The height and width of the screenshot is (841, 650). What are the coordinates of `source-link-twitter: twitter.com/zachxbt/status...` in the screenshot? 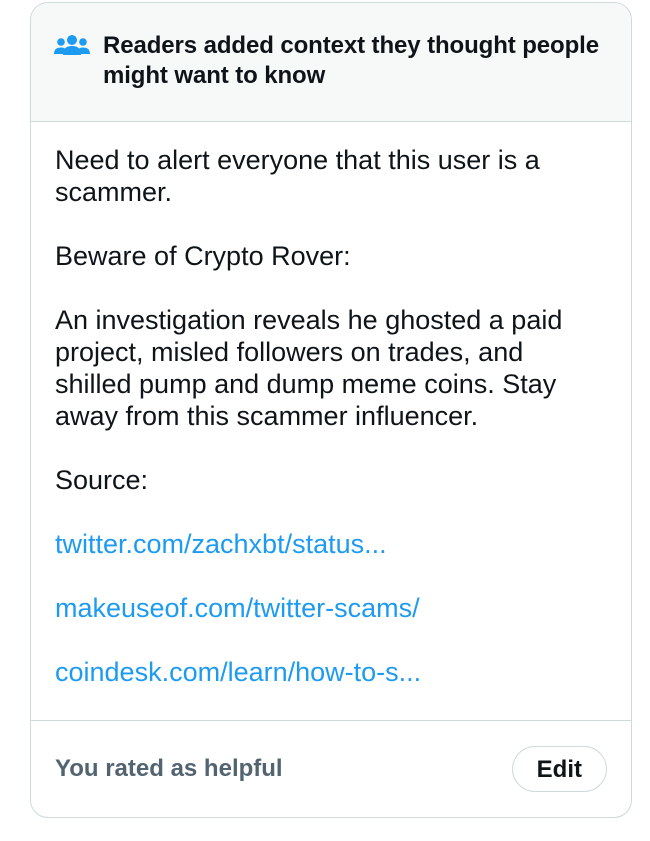 It's located at (331, 544).